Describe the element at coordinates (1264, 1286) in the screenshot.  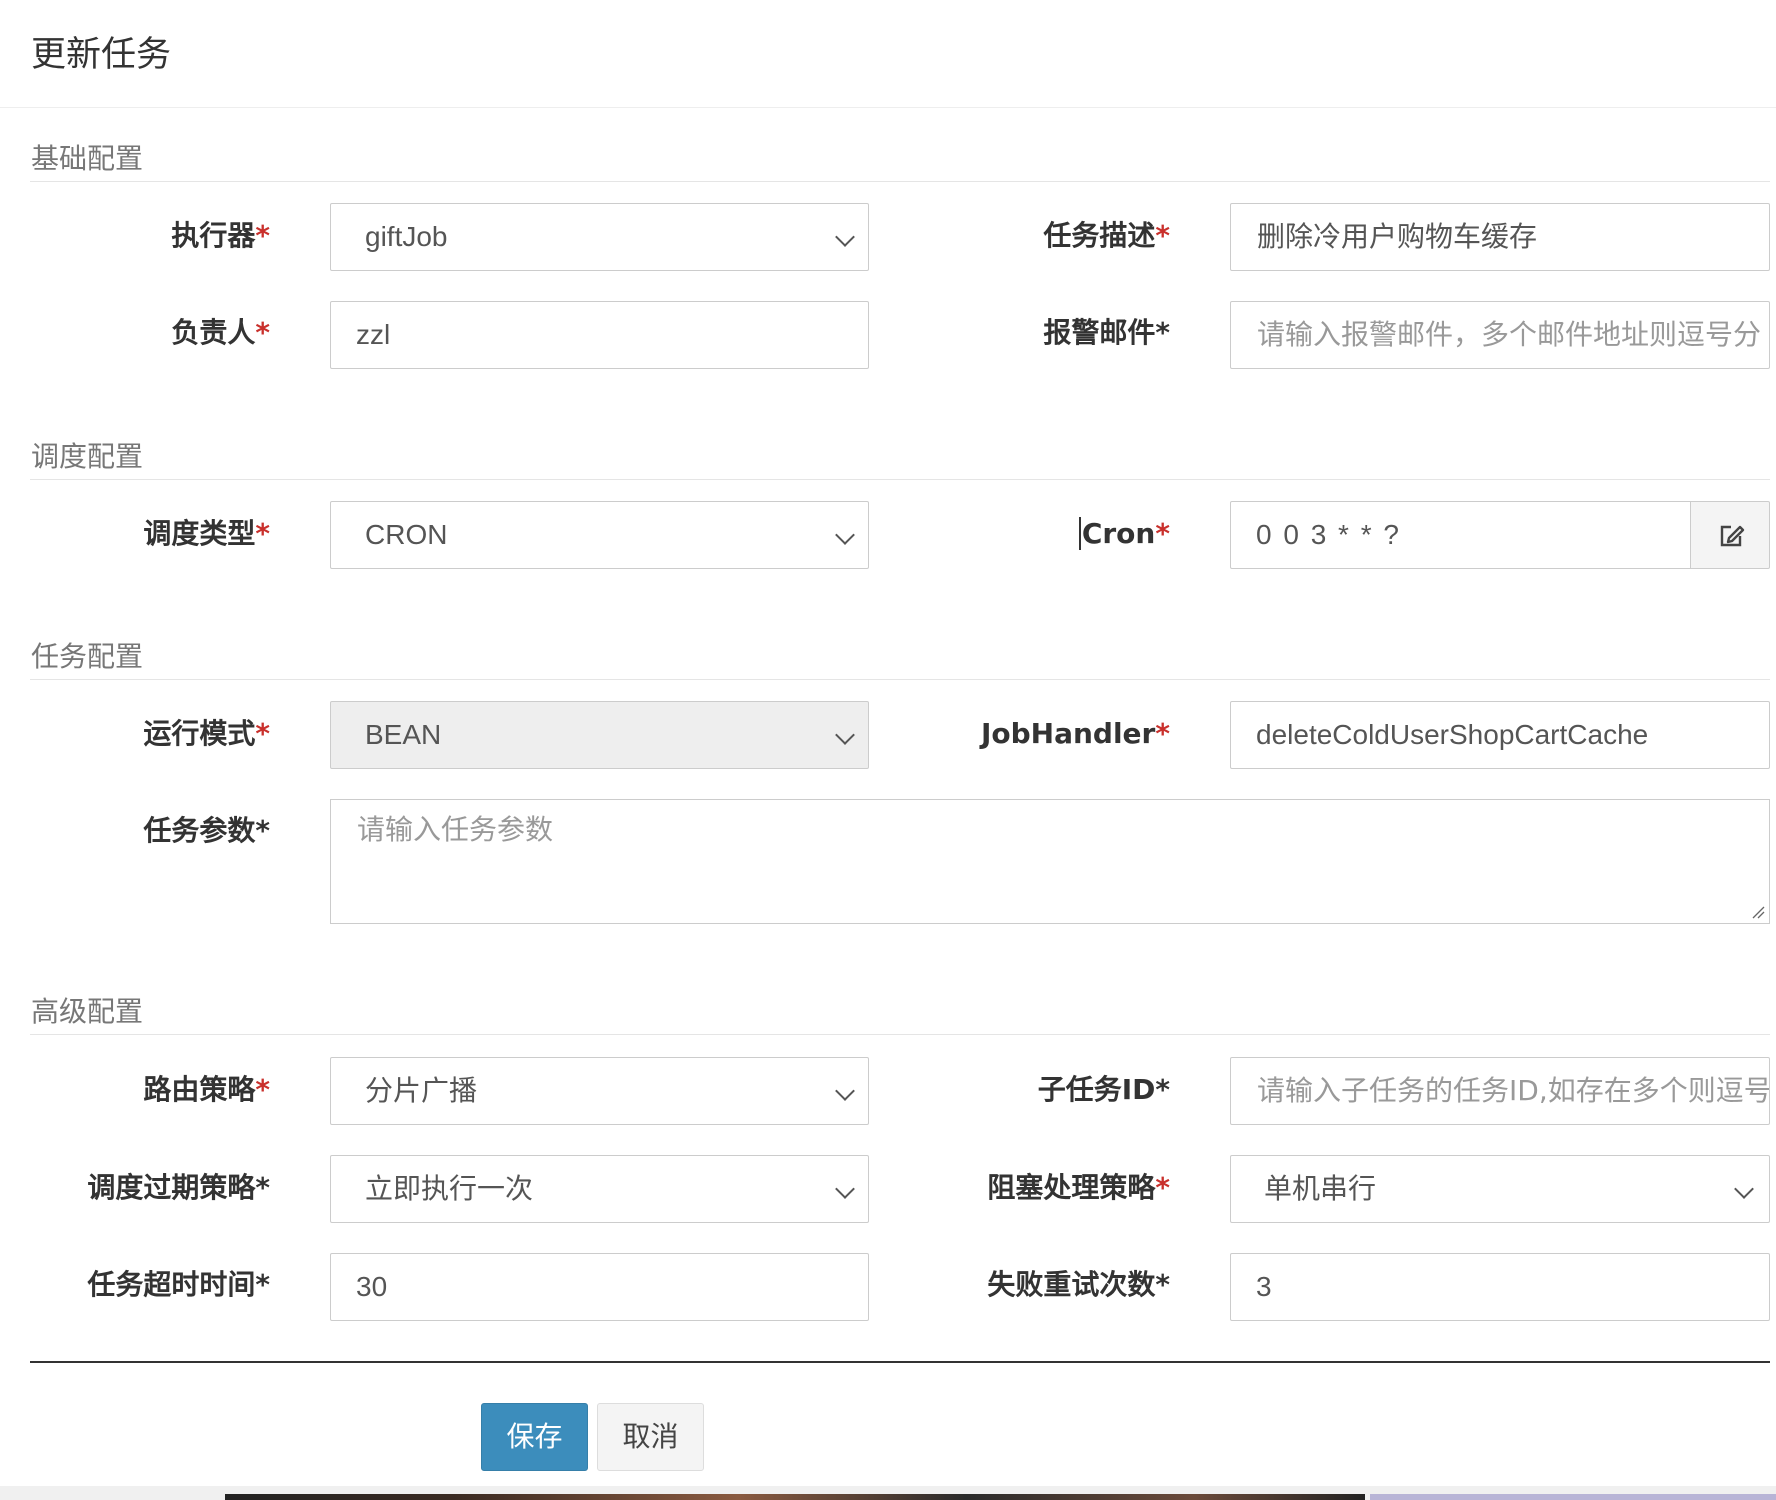
I see `fail-retry-value: 3` at that location.